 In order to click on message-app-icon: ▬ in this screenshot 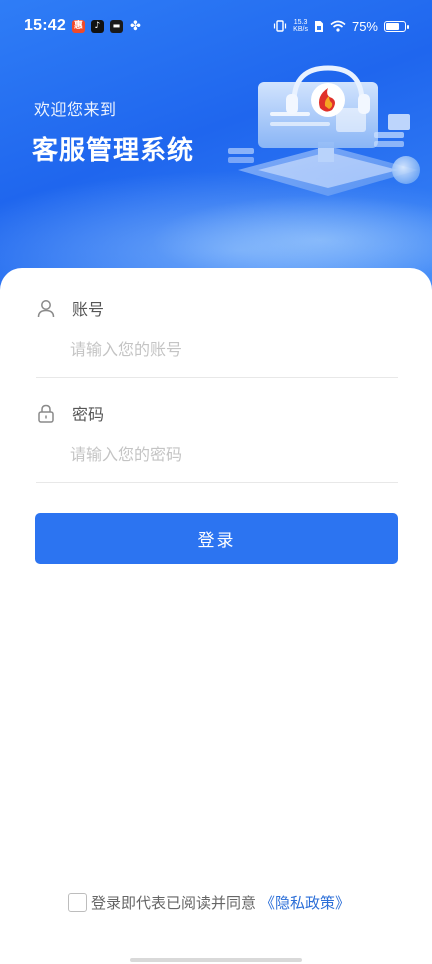, I will do `click(116, 26)`.